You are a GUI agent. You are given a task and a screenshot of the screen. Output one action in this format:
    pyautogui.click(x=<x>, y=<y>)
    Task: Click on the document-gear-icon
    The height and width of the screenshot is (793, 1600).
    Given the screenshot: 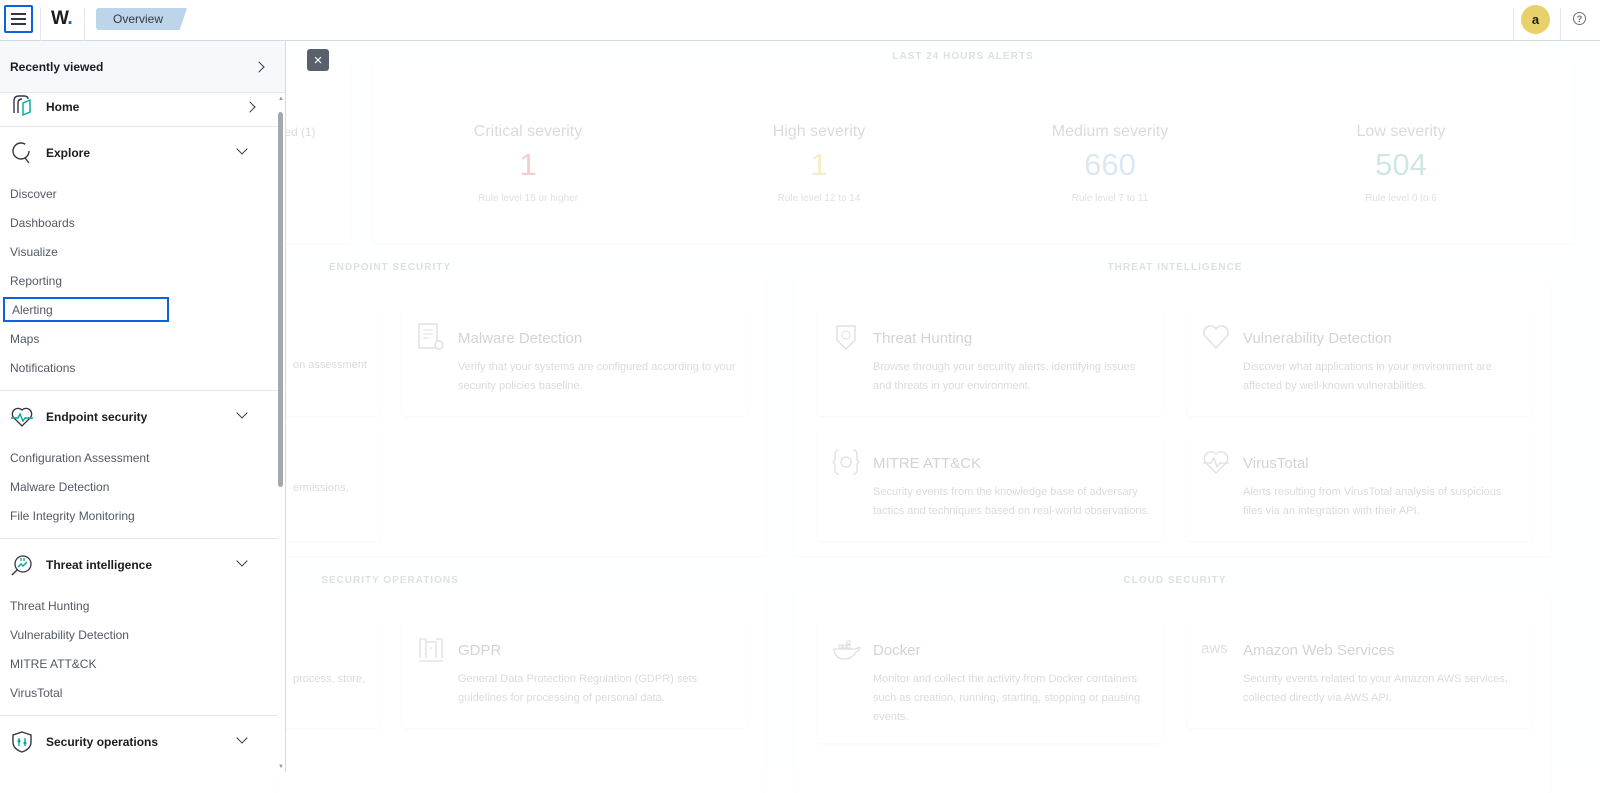 What is the action you would take?
    pyautogui.click(x=431, y=336)
    